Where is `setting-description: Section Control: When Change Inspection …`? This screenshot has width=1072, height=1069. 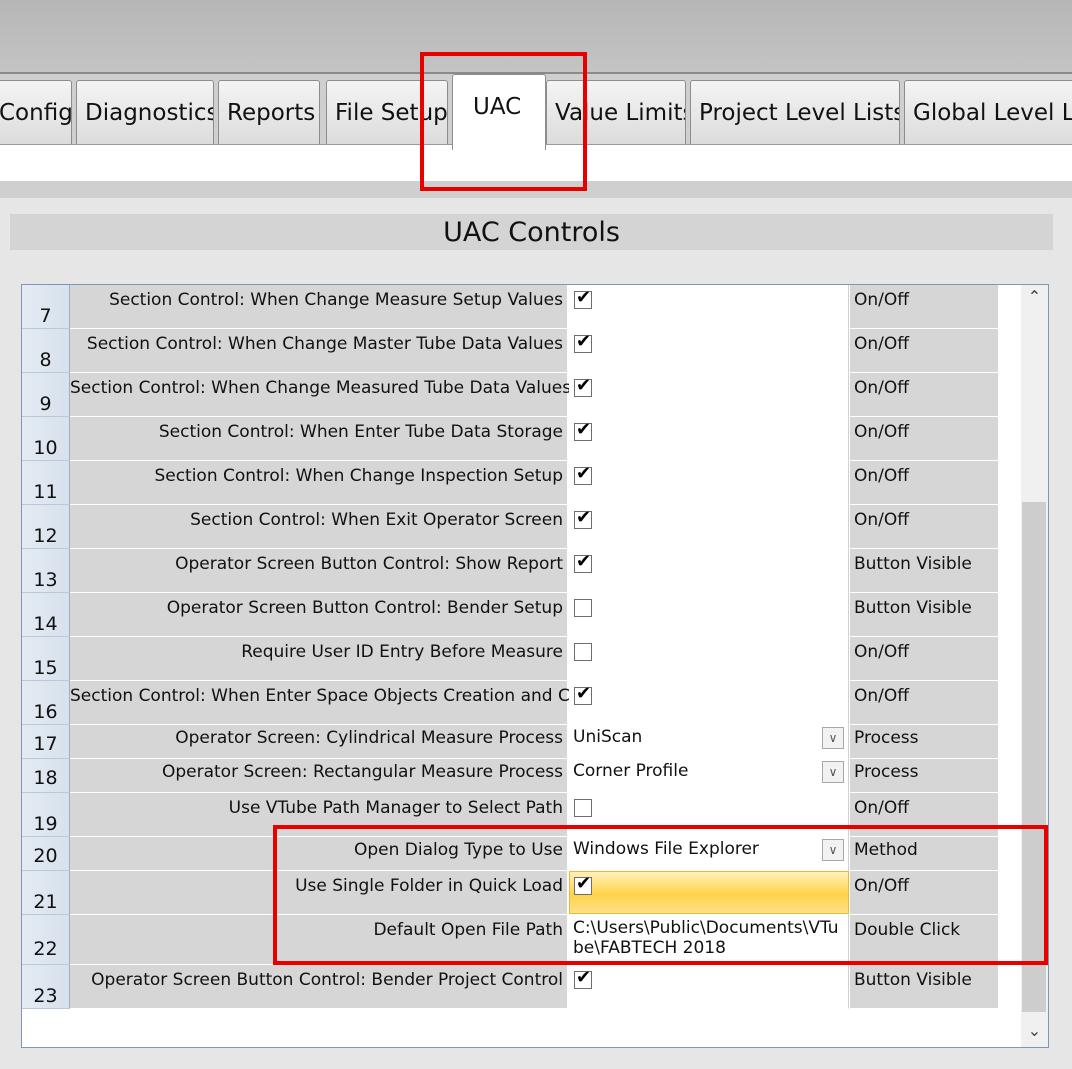
setting-description: Section Control: When Change Inspection … is located at coordinates (319, 483).